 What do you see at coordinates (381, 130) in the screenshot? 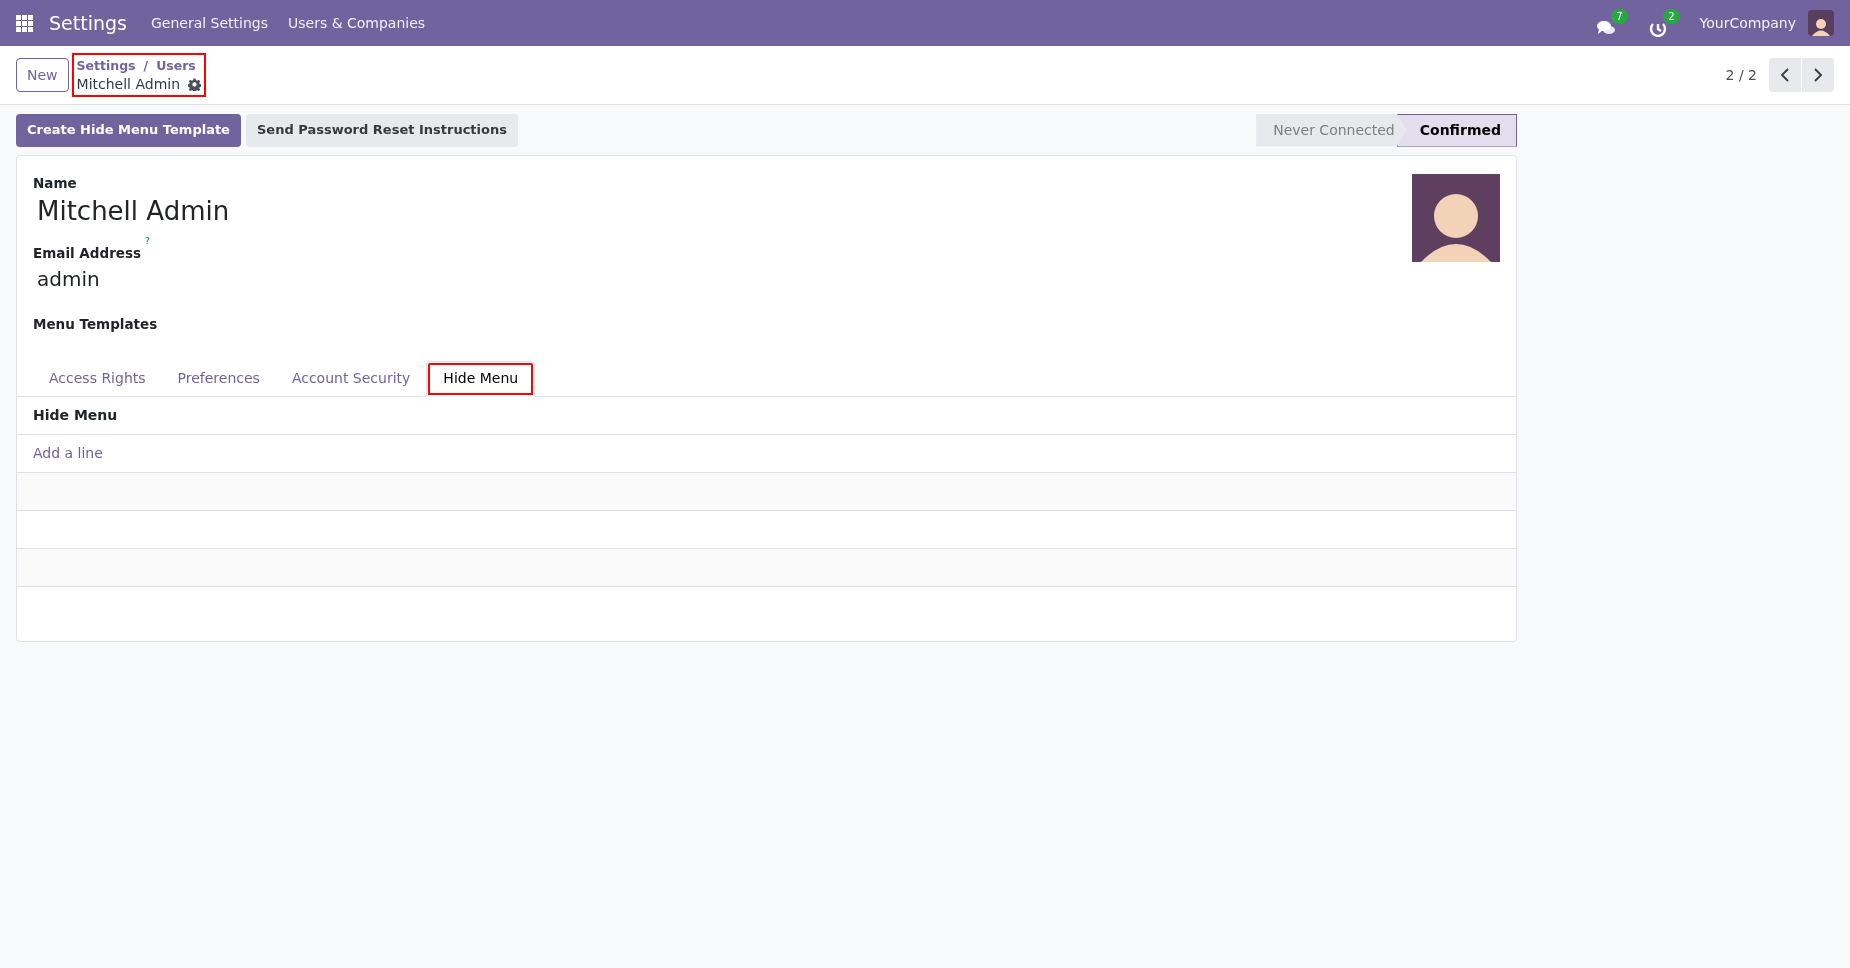
I see `secondary-button: Send Password Reset Instructions` at bounding box center [381, 130].